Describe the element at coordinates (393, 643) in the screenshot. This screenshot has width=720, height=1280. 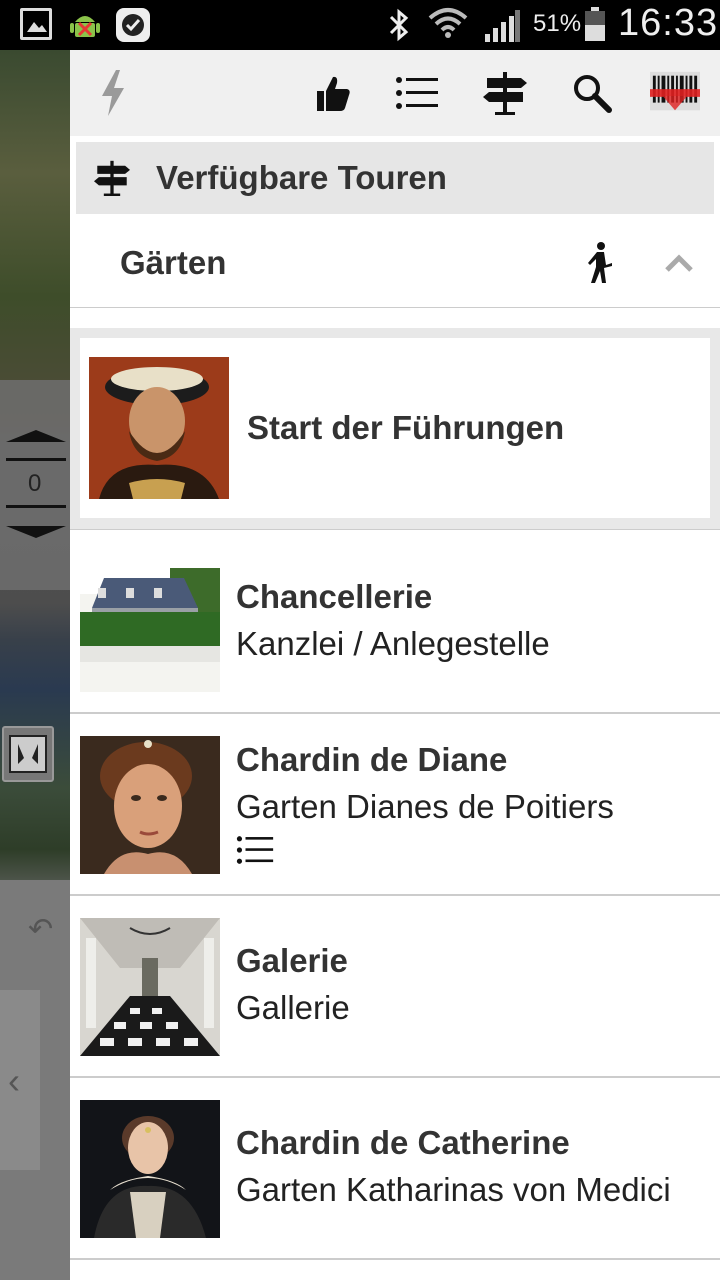
I see `item-subtitle: Kanzlei / Anlegestelle` at that location.